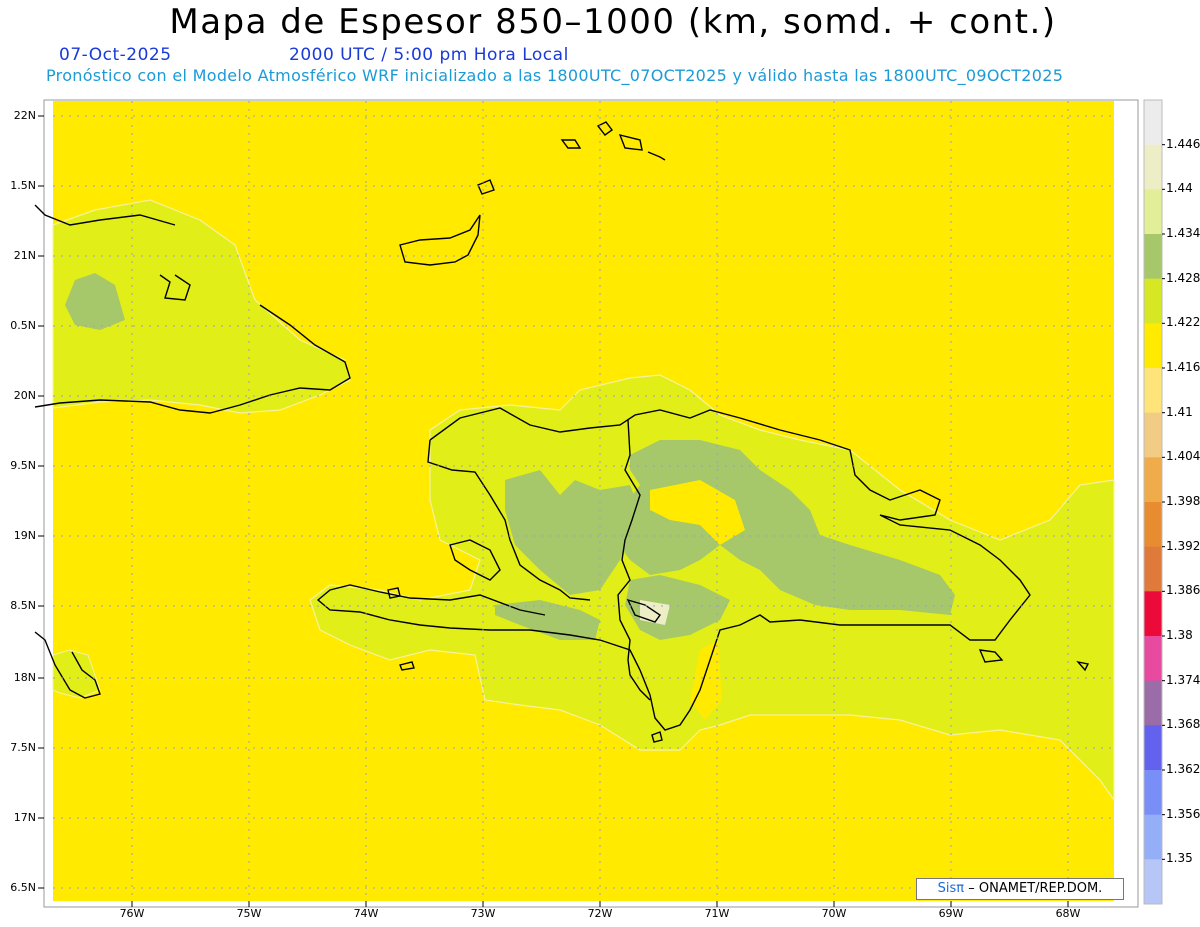 This screenshot has height=927, width=1200. What do you see at coordinates (366, 913) in the screenshot?
I see `lon-label-74w: 74W` at bounding box center [366, 913].